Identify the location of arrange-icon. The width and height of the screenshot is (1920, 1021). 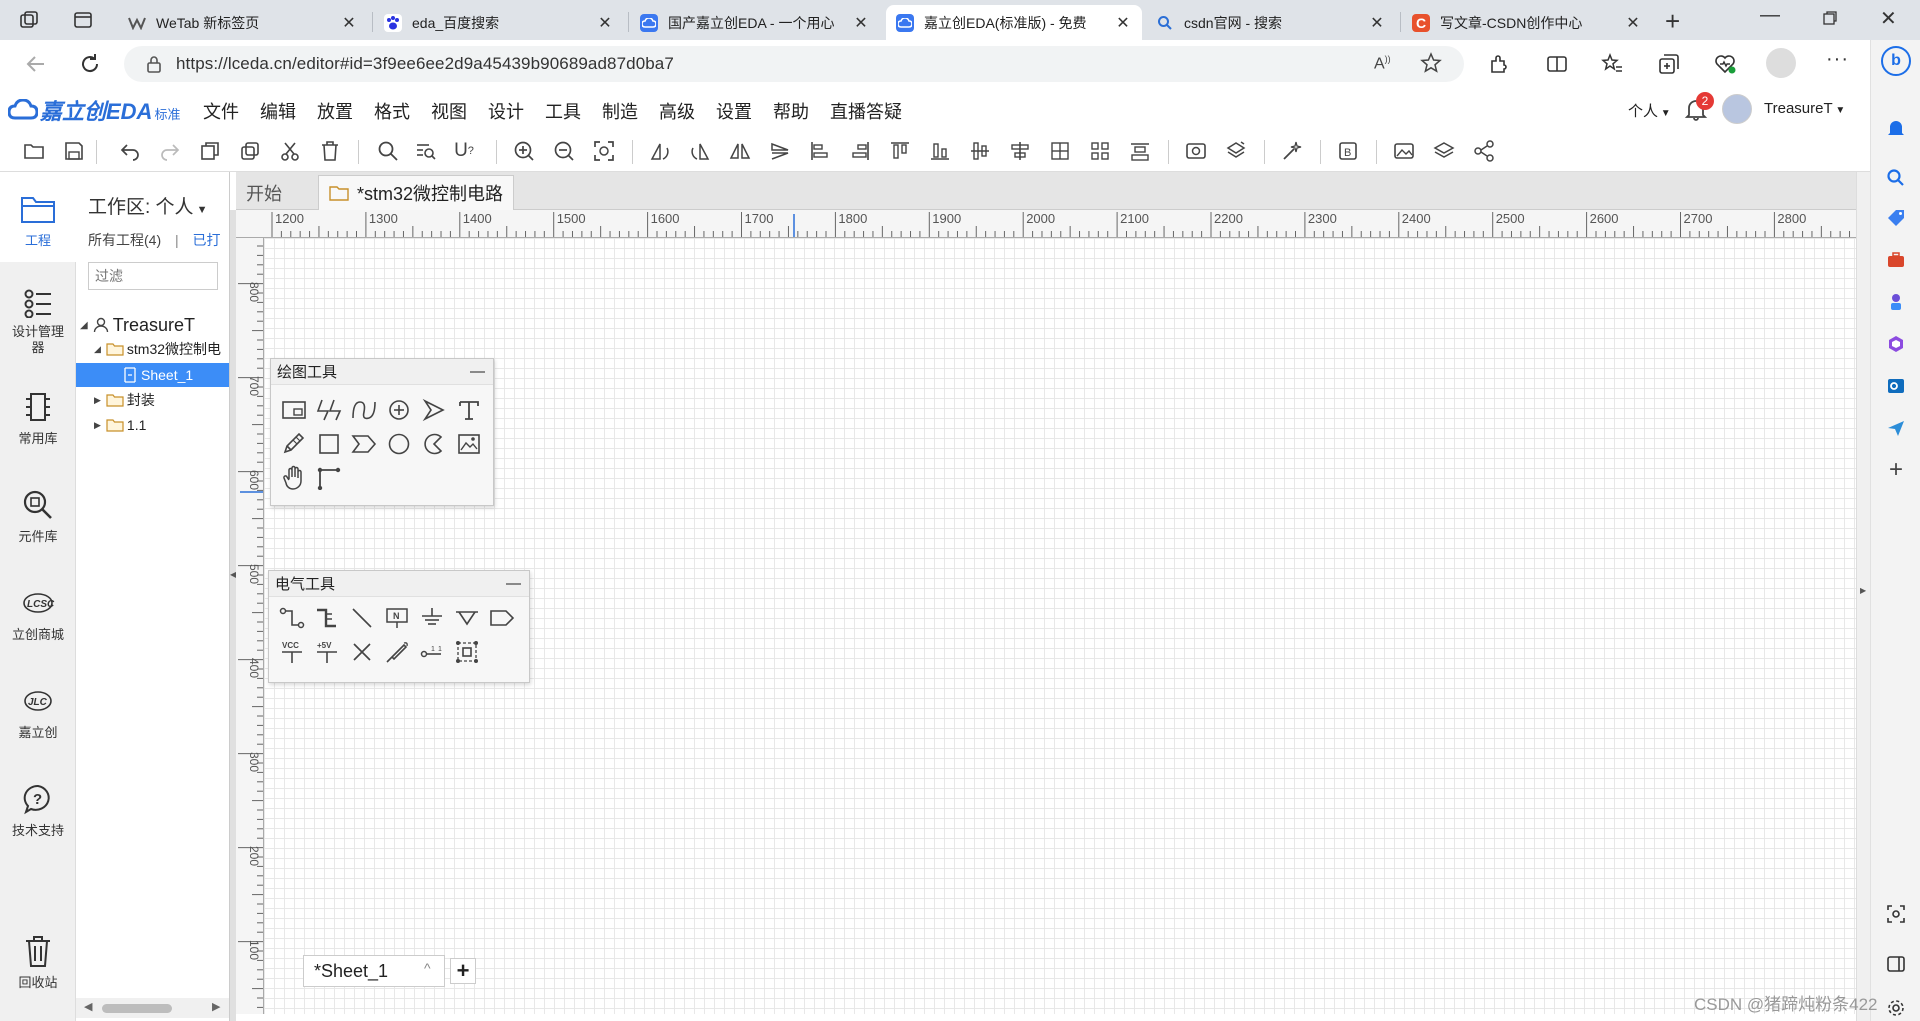
(1140, 151).